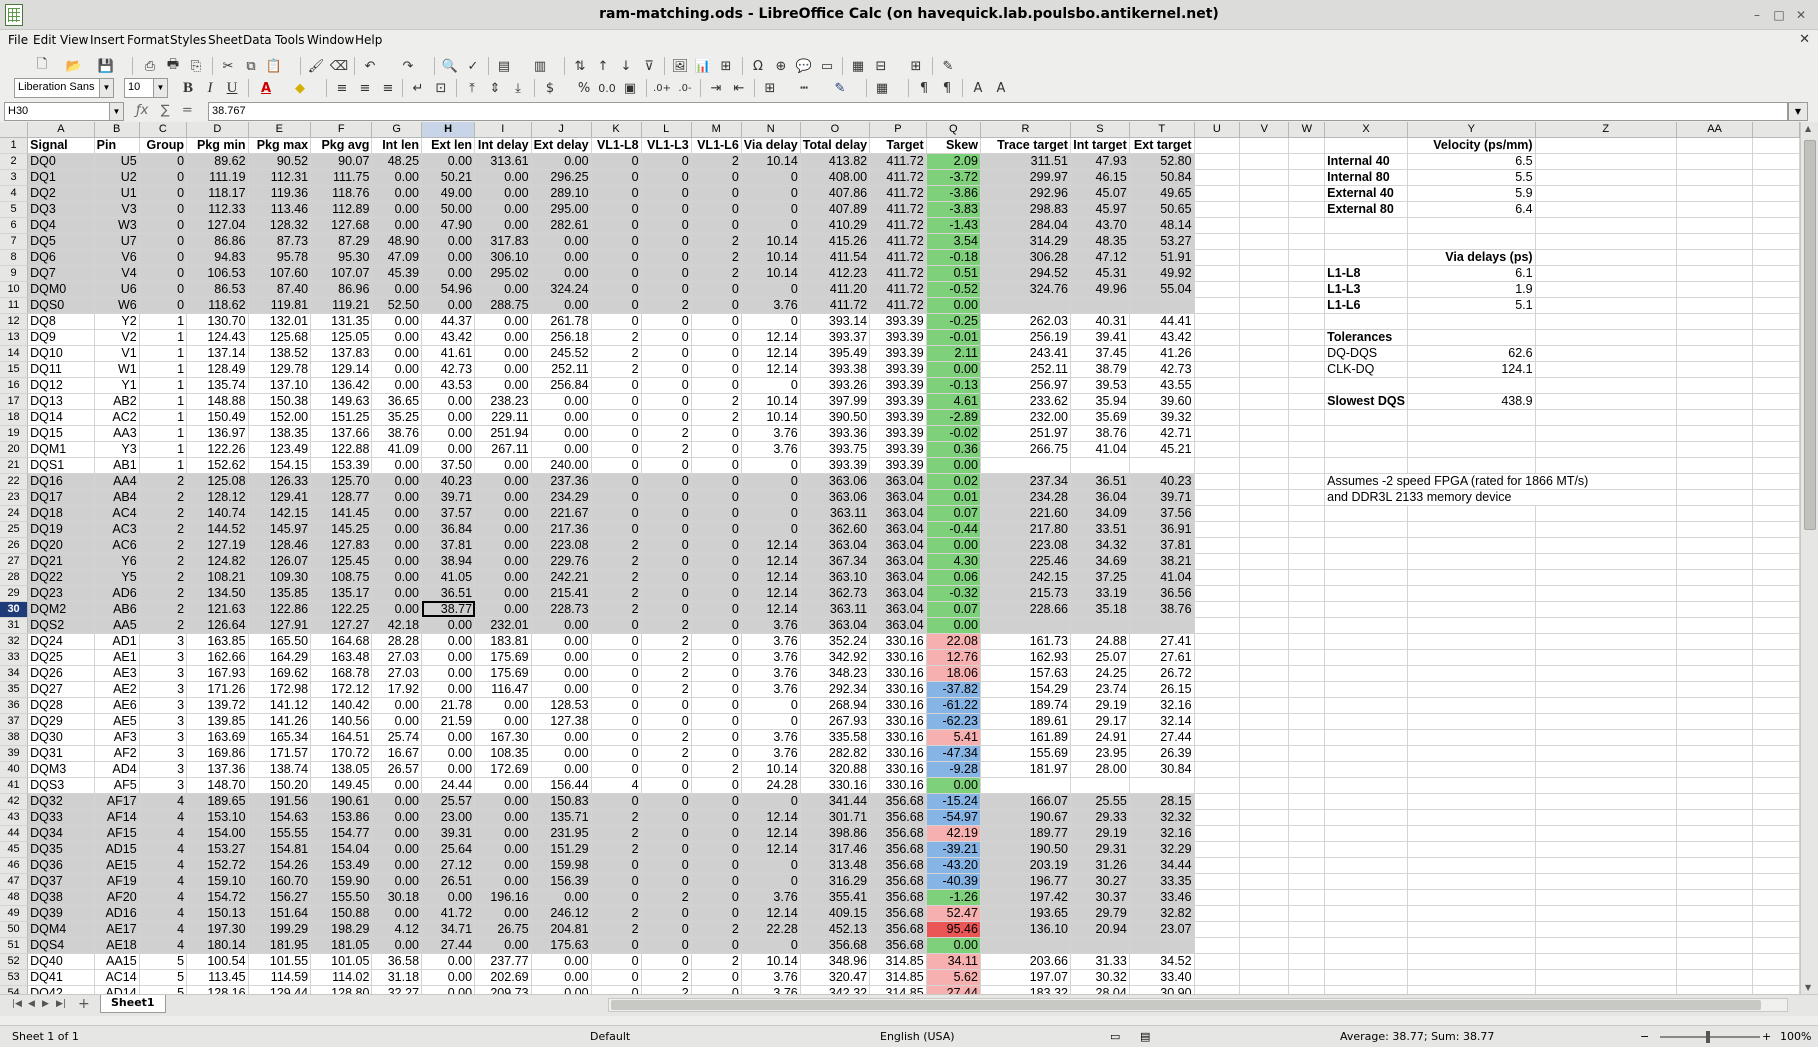 The height and width of the screenshot is (1047, 1818). Describe the element at coordinates (280, 897) in the screenshot. I see `cell: 156.27` at that location.